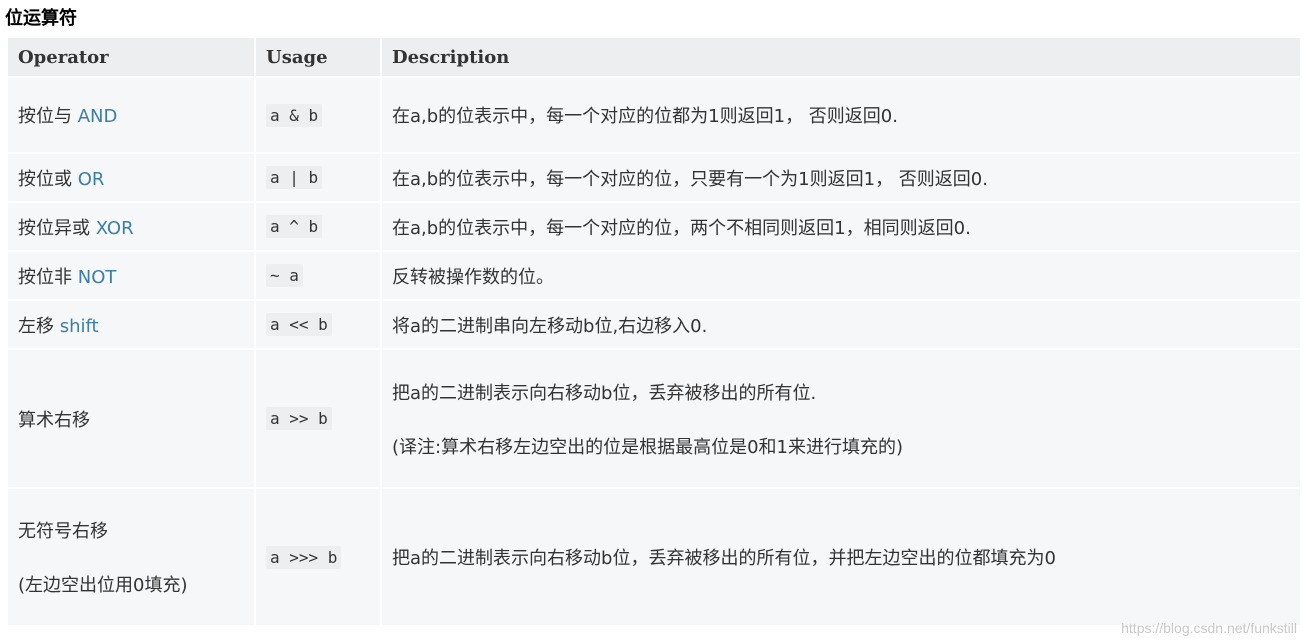 The image size is (1307, 644). Describe the element at coordinates (131, 324) in the screenshot. I see `operator-cell: 左移 shift` at that location.